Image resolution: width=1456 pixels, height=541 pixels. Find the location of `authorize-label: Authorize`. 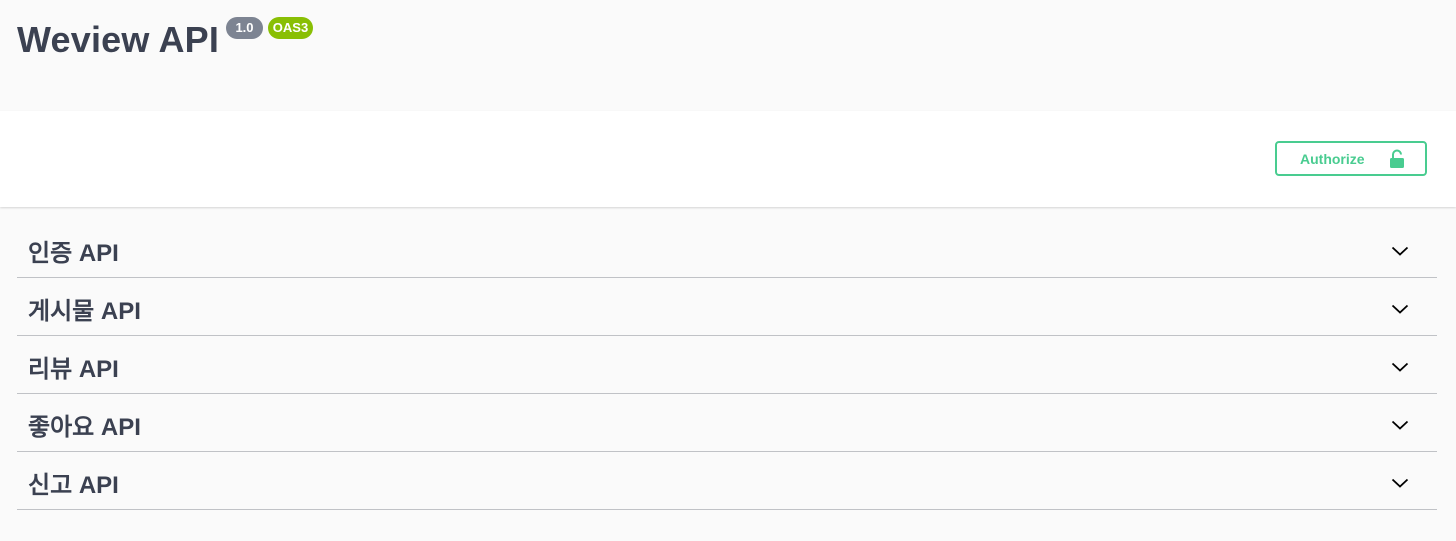

authorize-label: Authorize is located at coordinates (1332, 159).